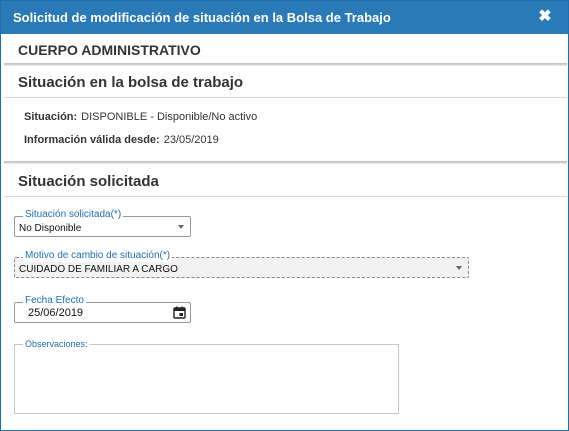  I want to click on cuerpo-title: CUERPO ADMINISTRATIVO, so click(109, 50).